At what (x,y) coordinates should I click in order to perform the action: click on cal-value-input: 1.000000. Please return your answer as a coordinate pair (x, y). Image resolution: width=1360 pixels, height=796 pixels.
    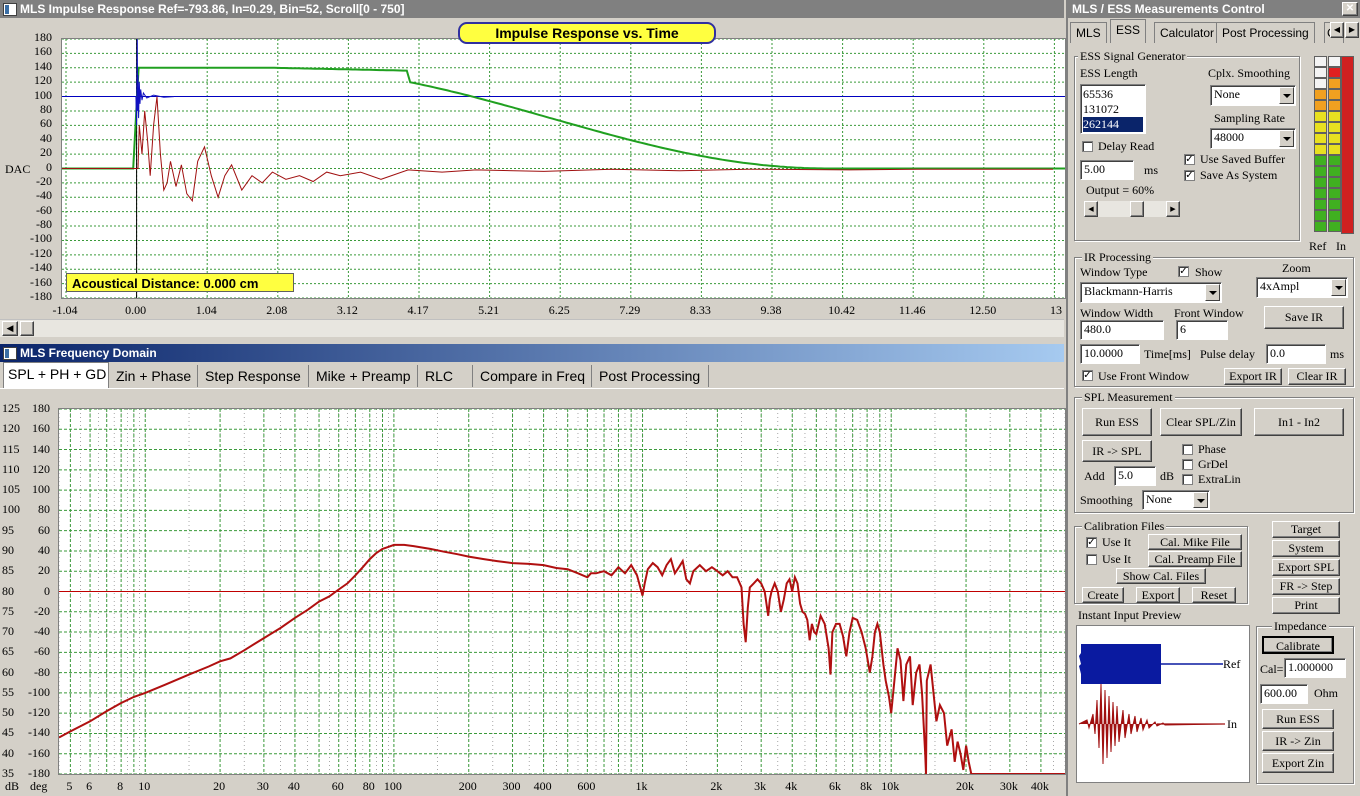
    Looking at the image, I should click on (1315, 668).